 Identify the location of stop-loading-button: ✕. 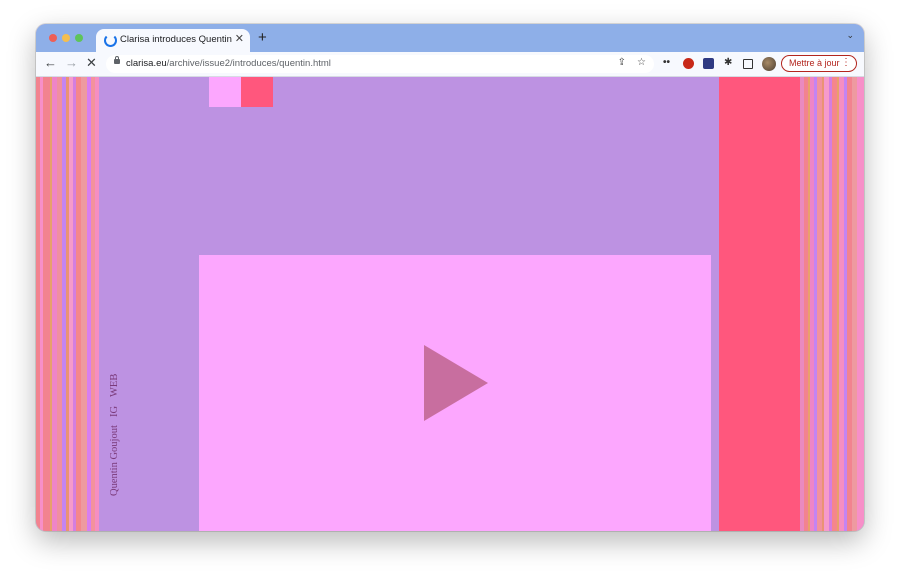
(91, 63).